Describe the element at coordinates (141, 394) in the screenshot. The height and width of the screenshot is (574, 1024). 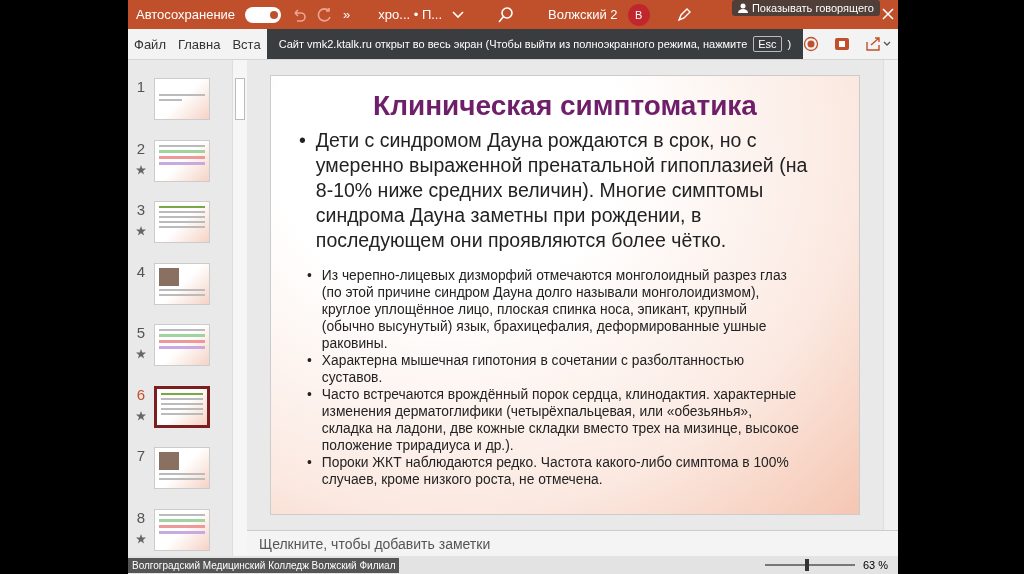
I see `slide-number: 6` at that location.